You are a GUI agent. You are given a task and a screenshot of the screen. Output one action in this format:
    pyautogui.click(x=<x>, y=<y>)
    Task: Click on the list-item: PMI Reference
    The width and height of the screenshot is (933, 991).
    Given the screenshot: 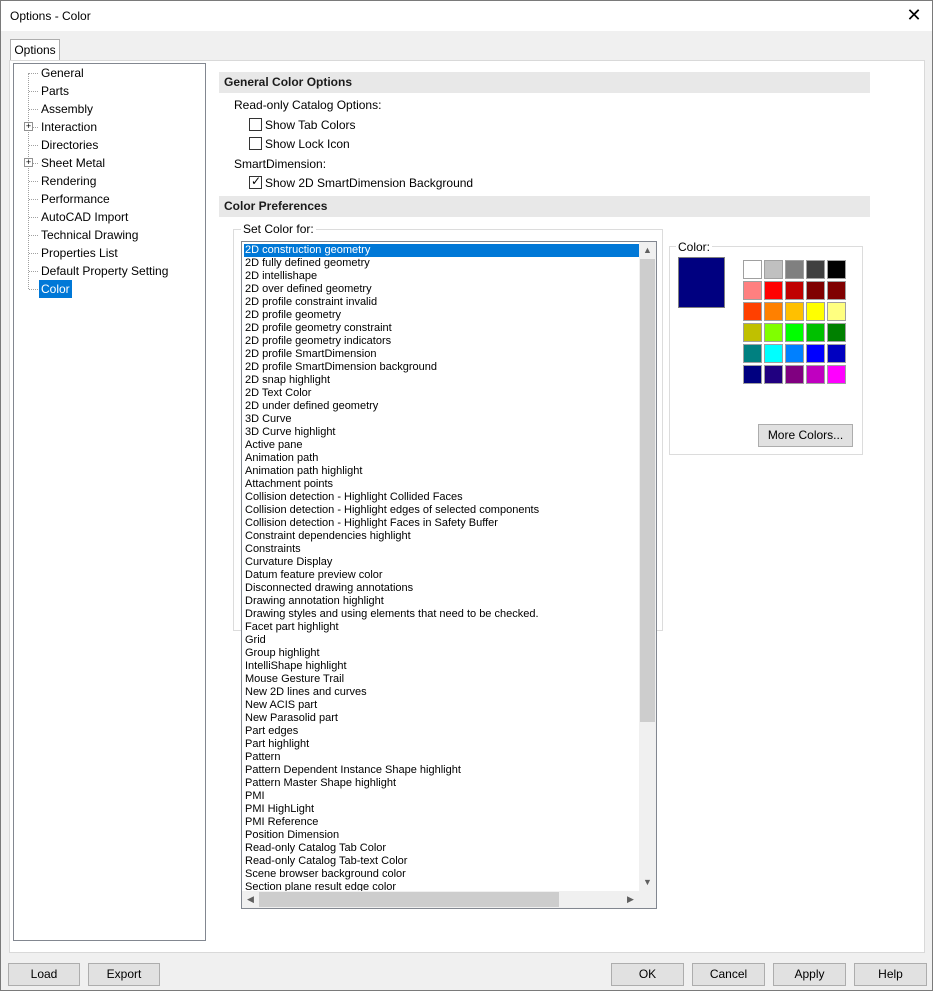 What is the action you would take?
    pyautogui.click(x=441, y=822)
    